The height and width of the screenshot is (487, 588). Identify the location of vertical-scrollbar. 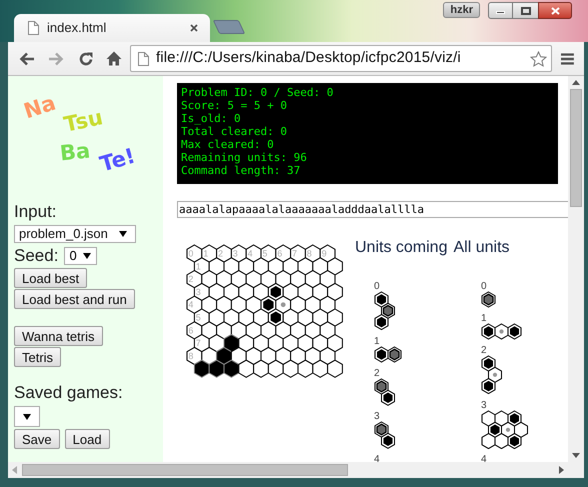
(576, 269).